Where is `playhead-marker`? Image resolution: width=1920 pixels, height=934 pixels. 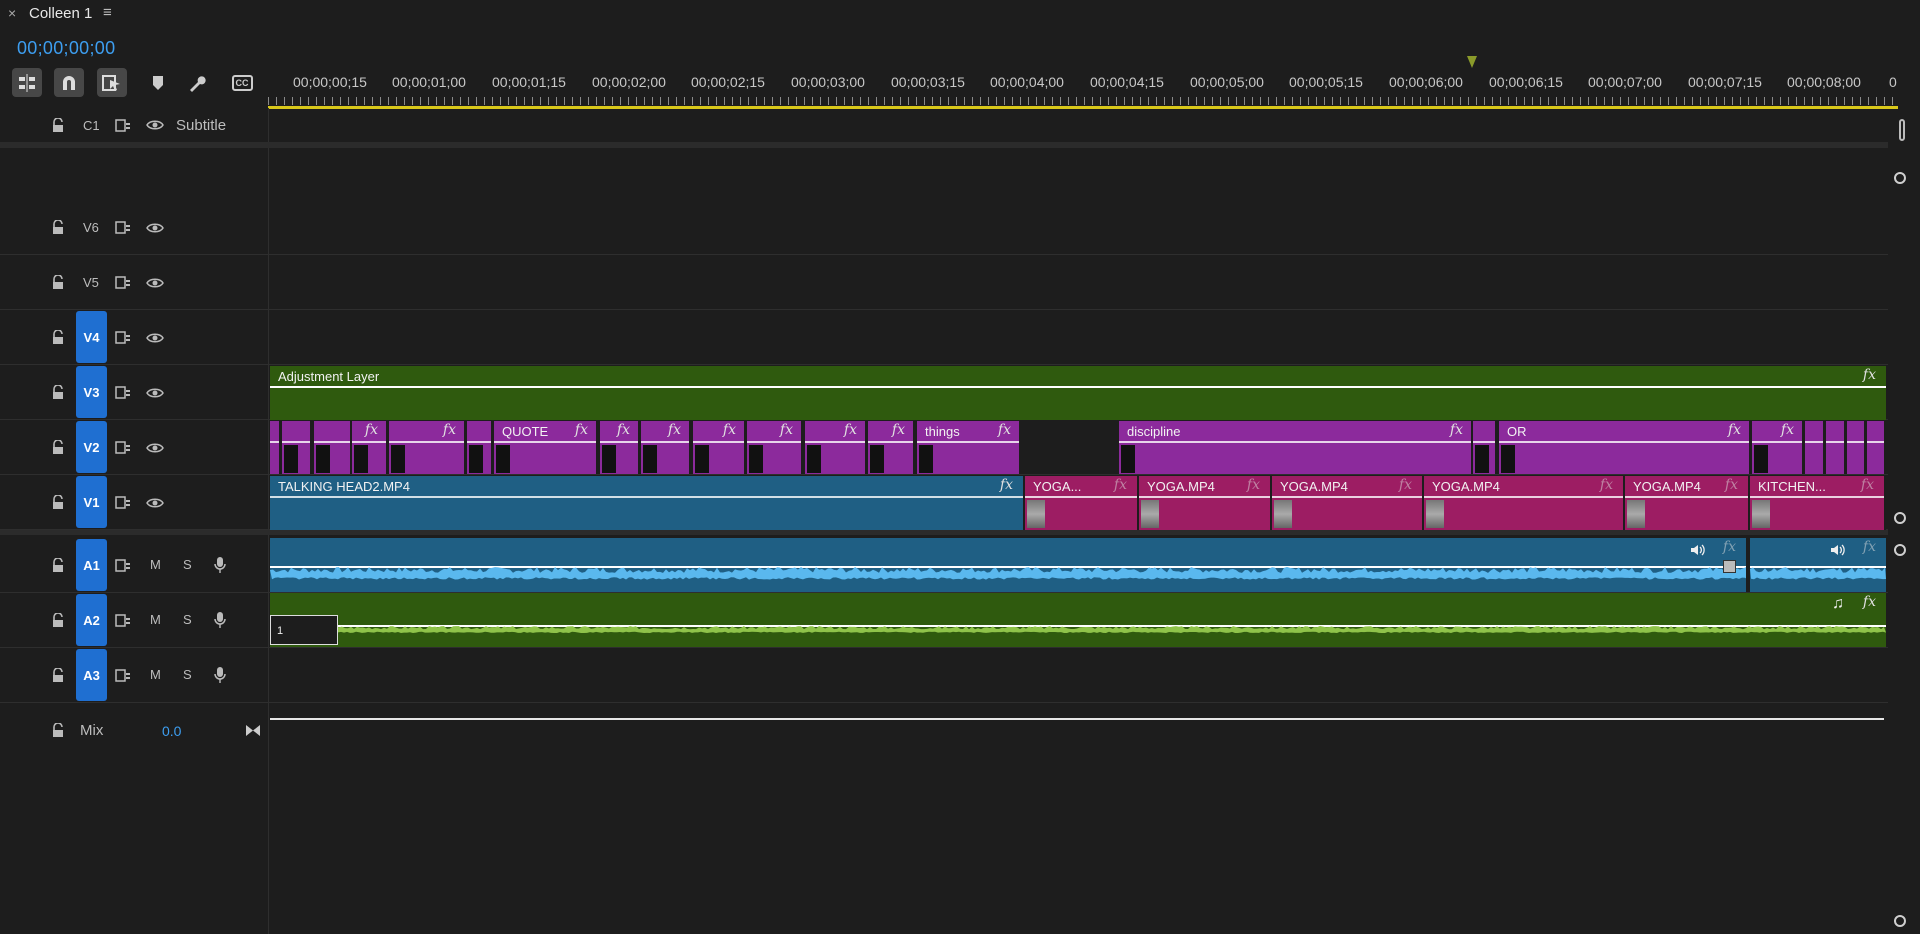
playhead-marker is located at coordinates (1472, 62).